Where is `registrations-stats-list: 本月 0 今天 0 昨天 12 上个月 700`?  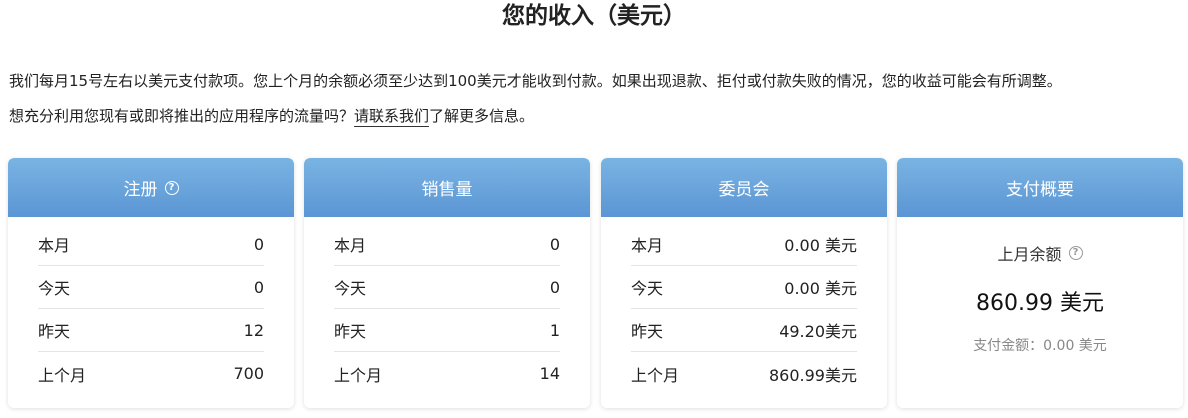
registrations-stats-list: 本月 0 今天 0 昨天 12 上个月 700 is located at coordinates (151, 309).